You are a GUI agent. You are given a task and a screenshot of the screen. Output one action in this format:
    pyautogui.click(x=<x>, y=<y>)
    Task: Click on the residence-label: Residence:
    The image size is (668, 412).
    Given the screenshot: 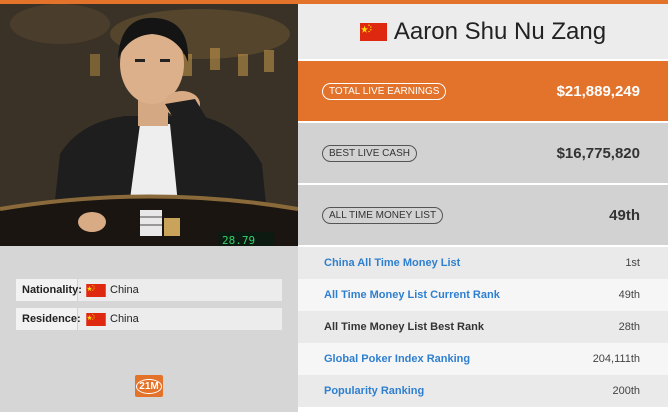 What is the action you would take?
    pyautogui.click(x=48, y=319)
    